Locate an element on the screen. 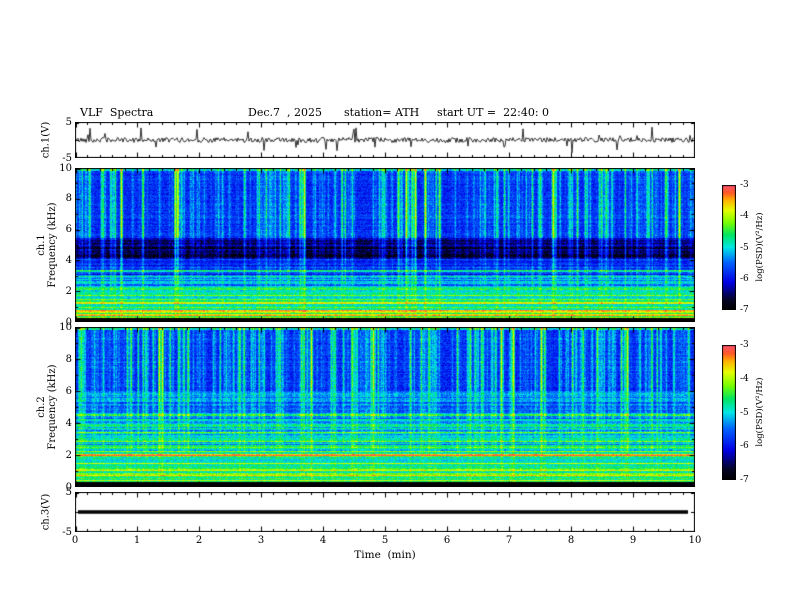  ch1-axis-frequency-label: Frequency (kHz) is located at coordinates (52, 245).